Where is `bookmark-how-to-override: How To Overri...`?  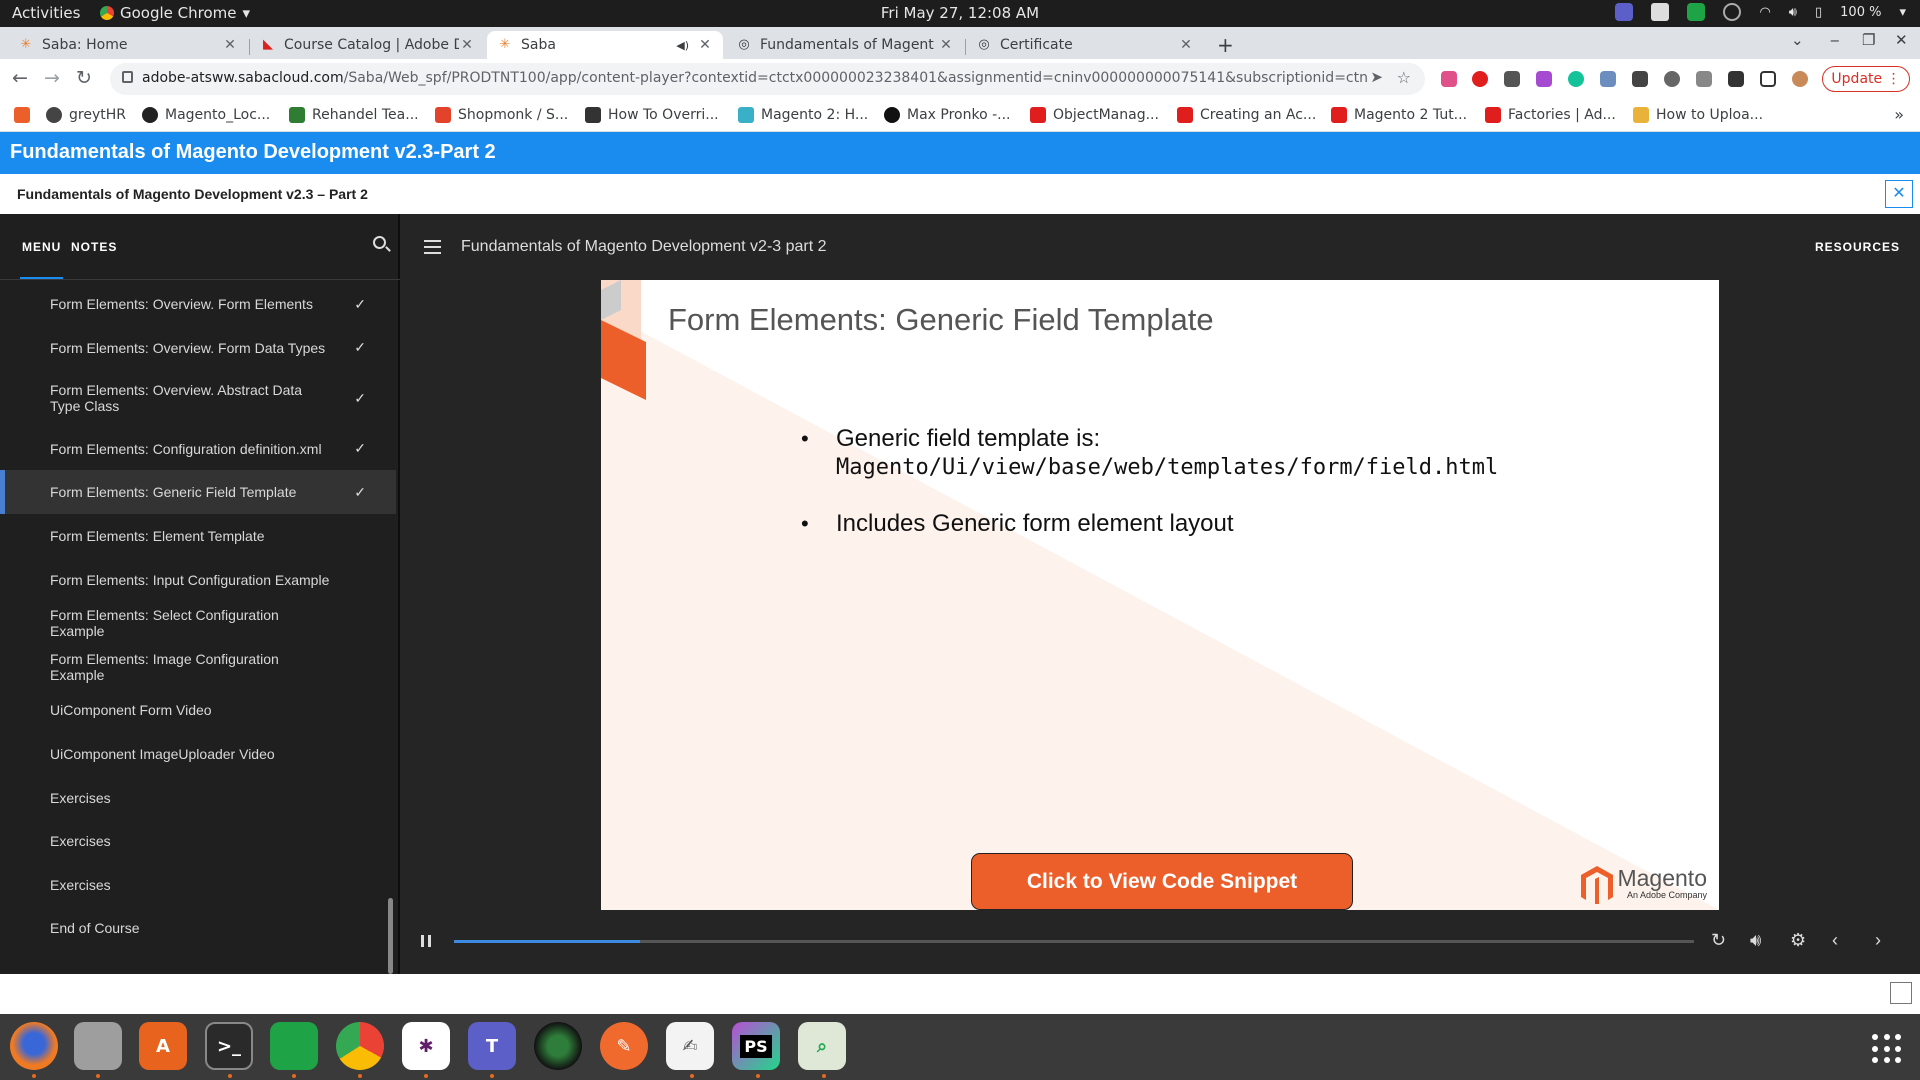 bookmark-how-to-override: How To Overri... is located at coordinates (652, 115).